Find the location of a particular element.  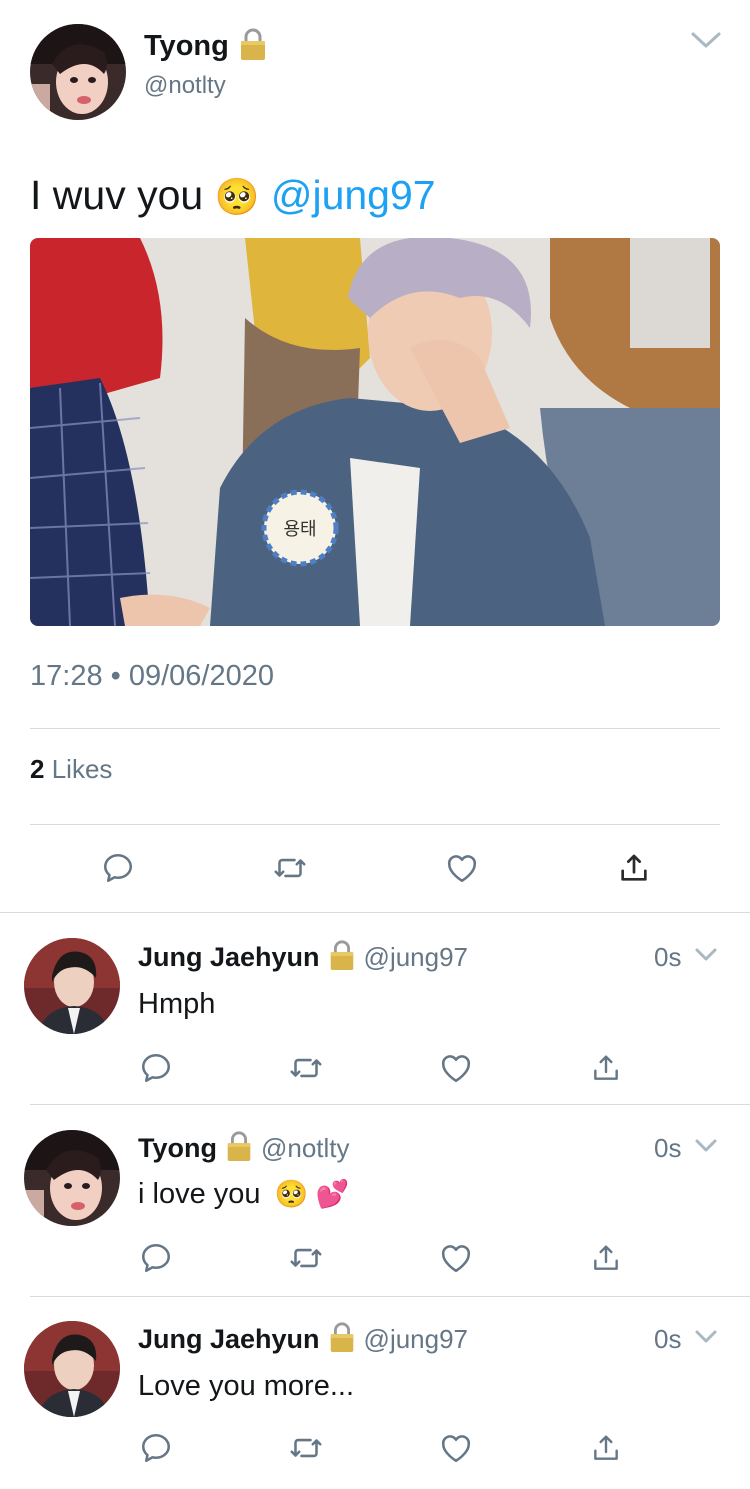

reply-body: Hmph is located at coordinates (177, 1004).